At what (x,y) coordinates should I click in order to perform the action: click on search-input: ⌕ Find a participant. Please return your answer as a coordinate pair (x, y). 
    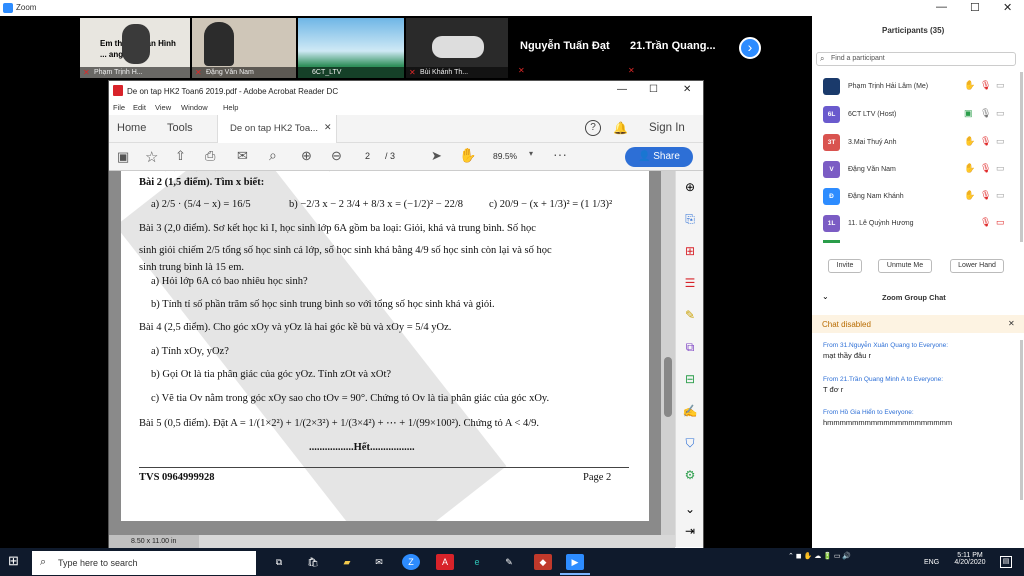
    Looking at the image, I should click on (916, 59).